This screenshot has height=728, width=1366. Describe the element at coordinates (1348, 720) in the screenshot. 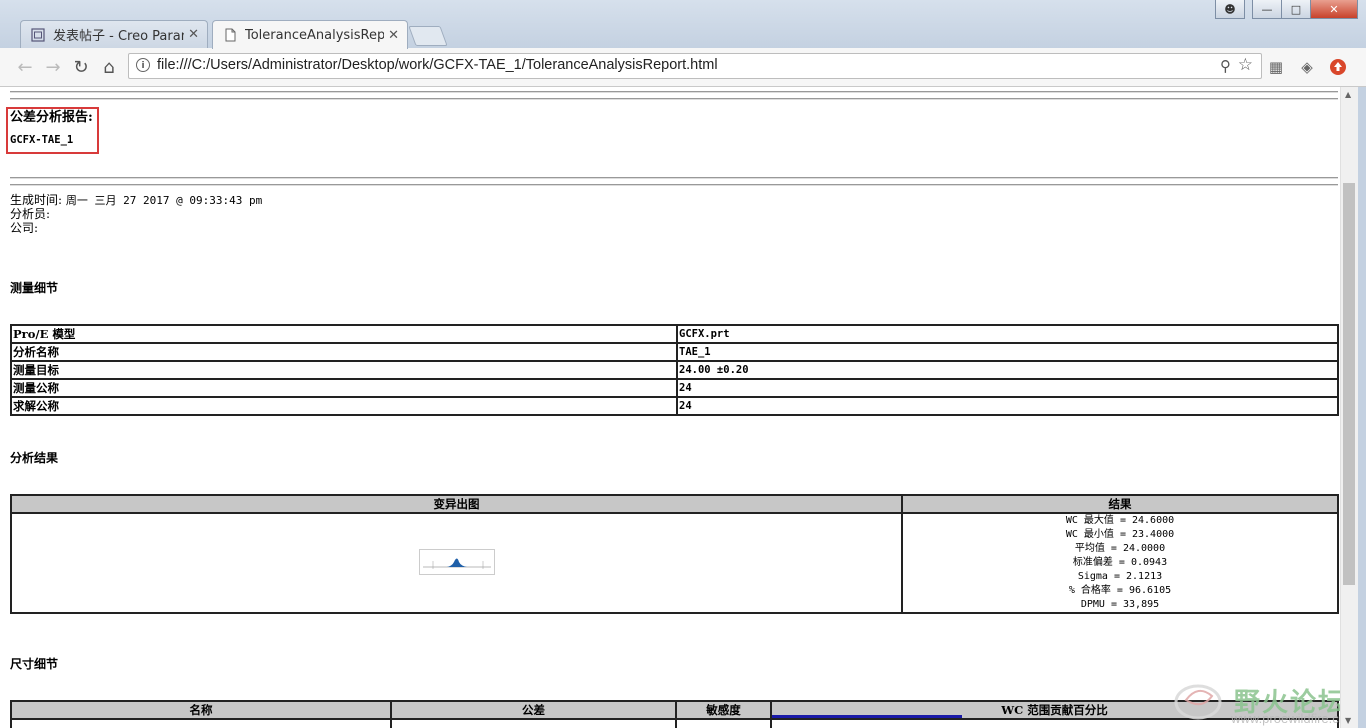

I see `scroll-down-icon: ▼` at that location.